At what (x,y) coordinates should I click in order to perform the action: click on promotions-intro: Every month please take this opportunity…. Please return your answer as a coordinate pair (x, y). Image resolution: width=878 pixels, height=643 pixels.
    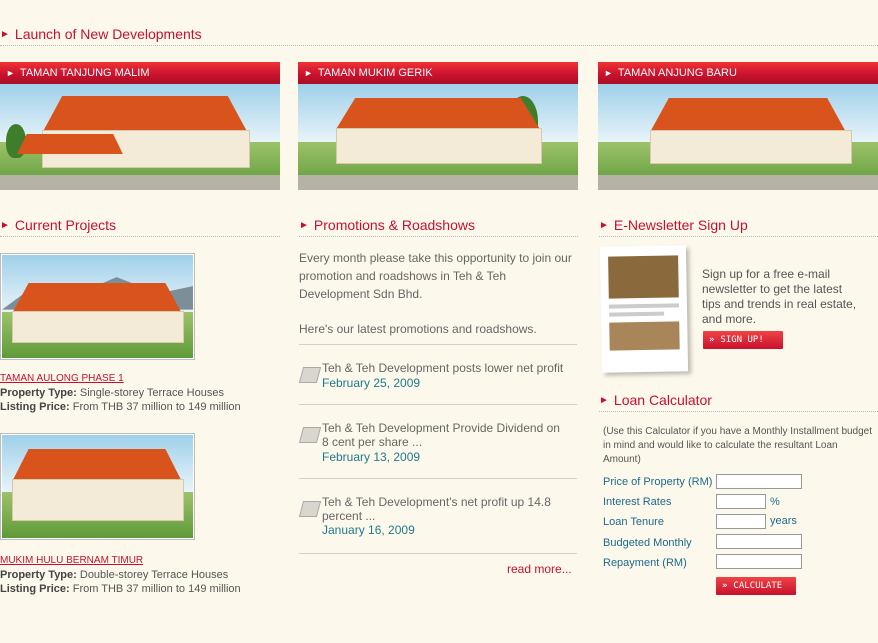
    Looking at the image, I should click on (435, 276).